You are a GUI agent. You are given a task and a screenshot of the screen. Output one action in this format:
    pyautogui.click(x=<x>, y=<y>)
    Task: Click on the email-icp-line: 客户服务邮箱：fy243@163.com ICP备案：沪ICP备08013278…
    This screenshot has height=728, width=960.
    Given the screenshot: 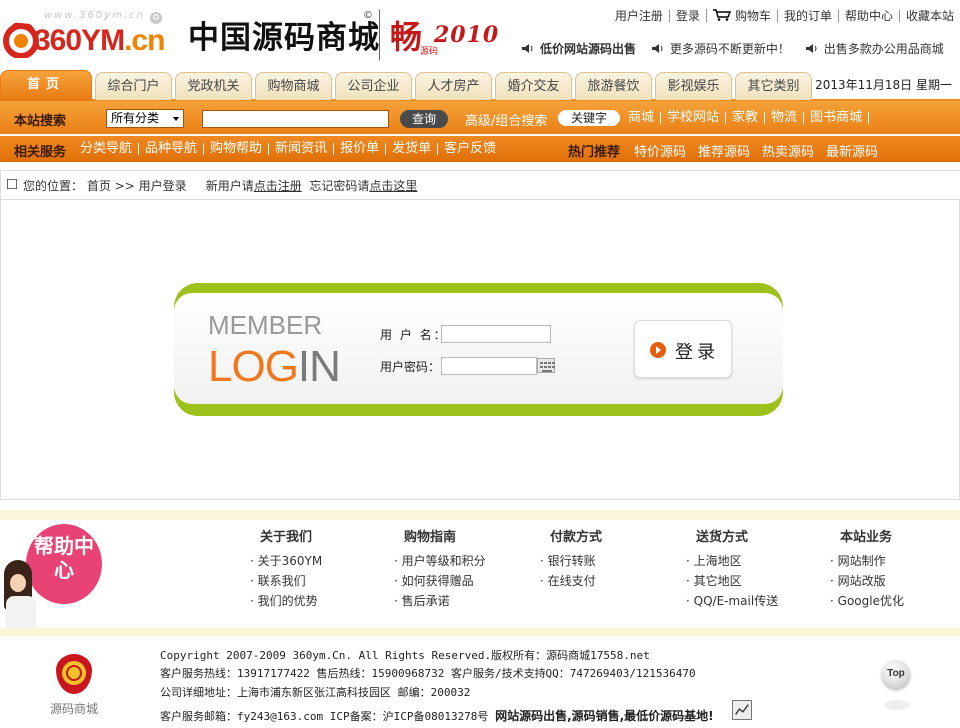 What is the action you would take?
    pyautogui.click(x=437, y=716)
    